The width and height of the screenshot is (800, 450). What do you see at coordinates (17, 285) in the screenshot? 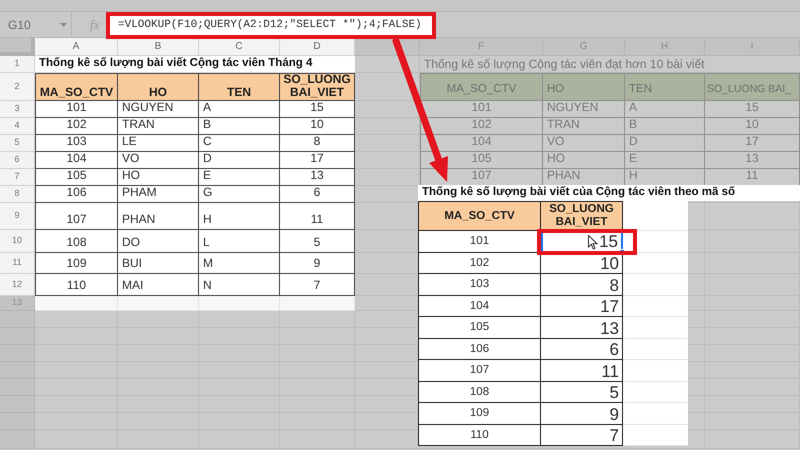
I see `row-header: 12` at bounding box center [17, 285].